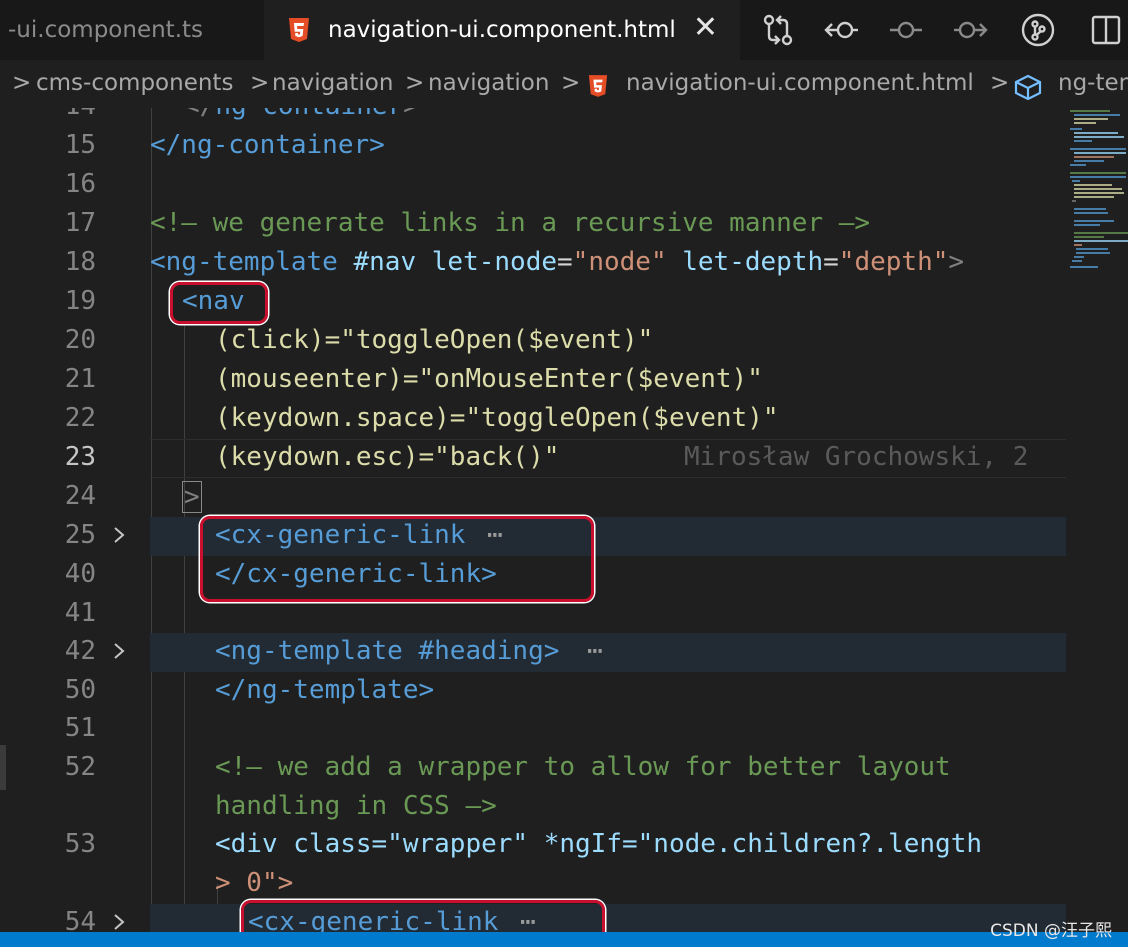 The height and width of the screenshot is (947, 1128). Describe the element at coordinates (842, 30) in the screenshot. I see `go-back-icon` at that location.